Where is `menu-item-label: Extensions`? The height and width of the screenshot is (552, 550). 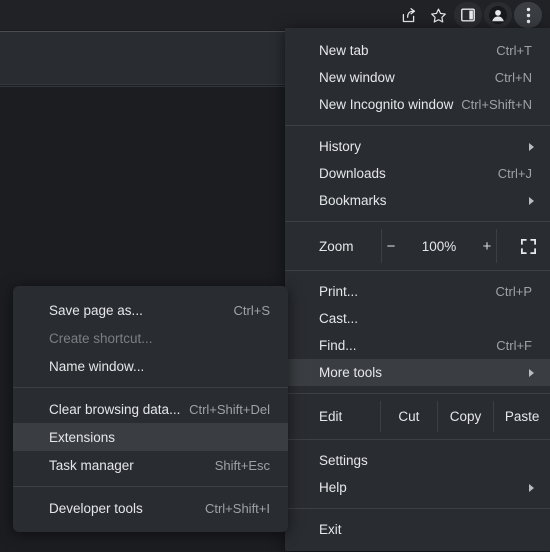 menu-item-label: Extensions is located at coordinates (82, 437).